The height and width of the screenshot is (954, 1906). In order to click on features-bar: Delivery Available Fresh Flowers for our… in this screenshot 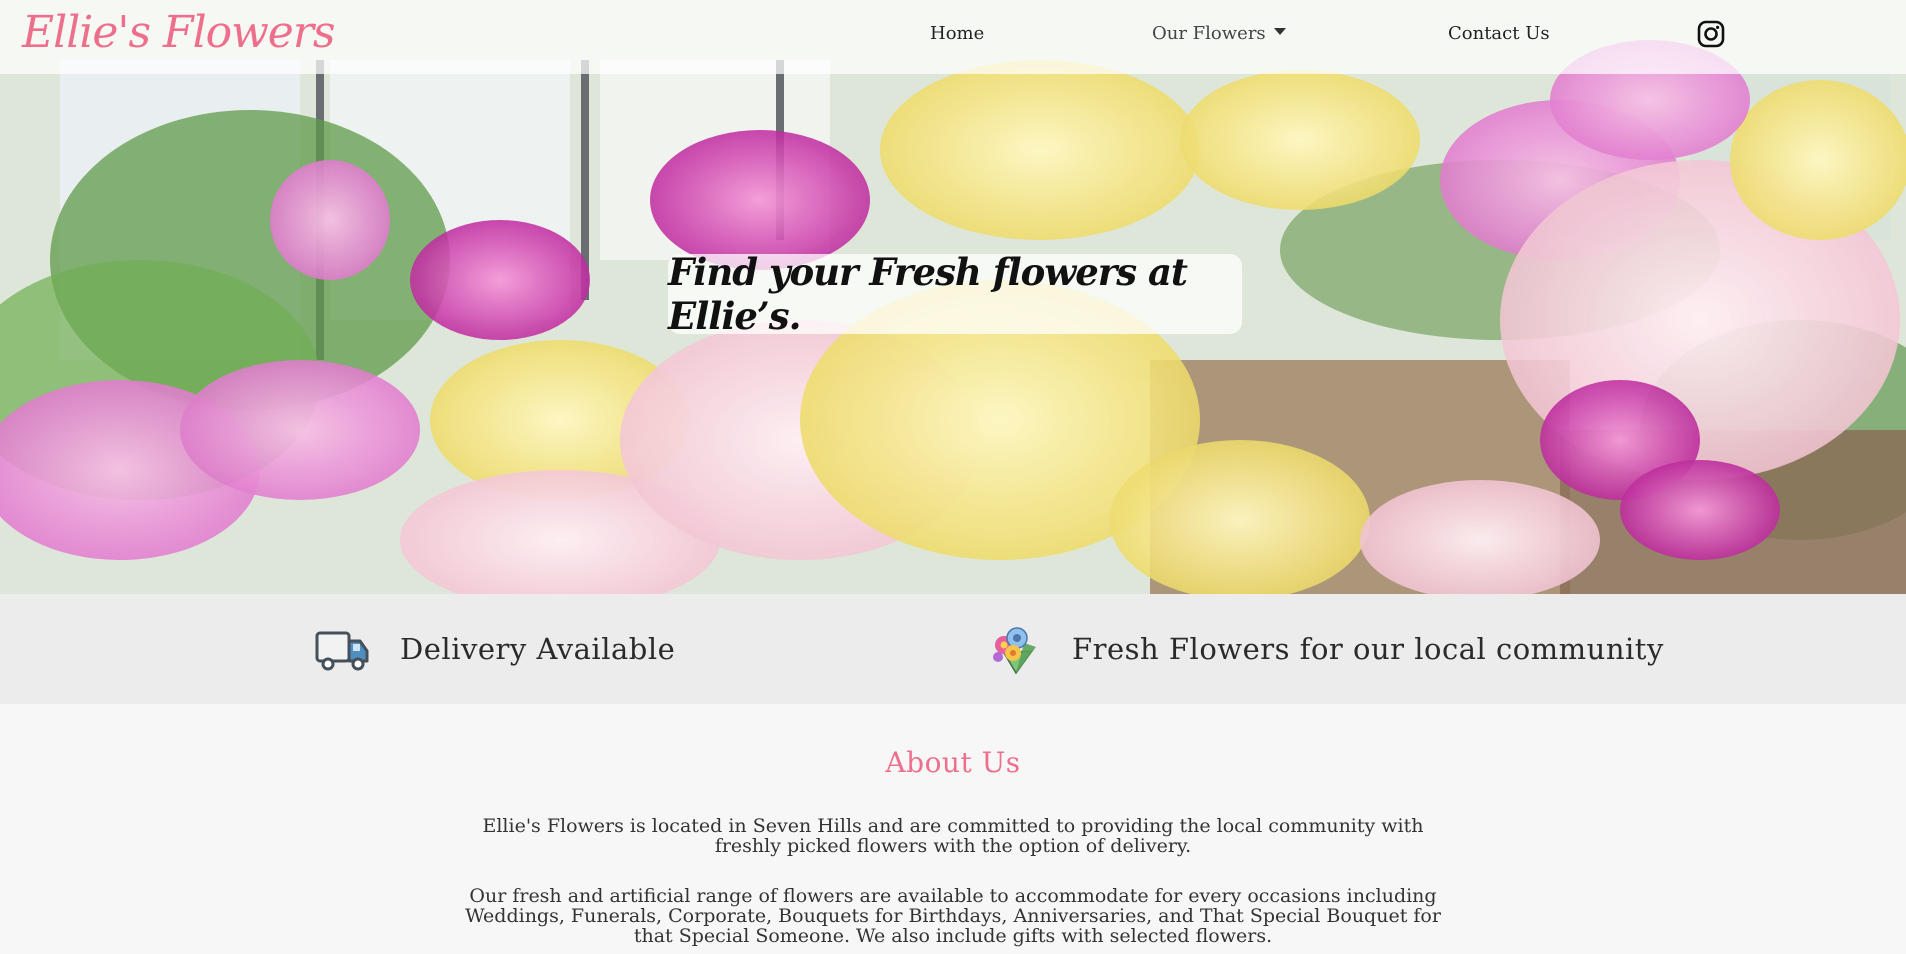, I will do `click(953, 649)`.